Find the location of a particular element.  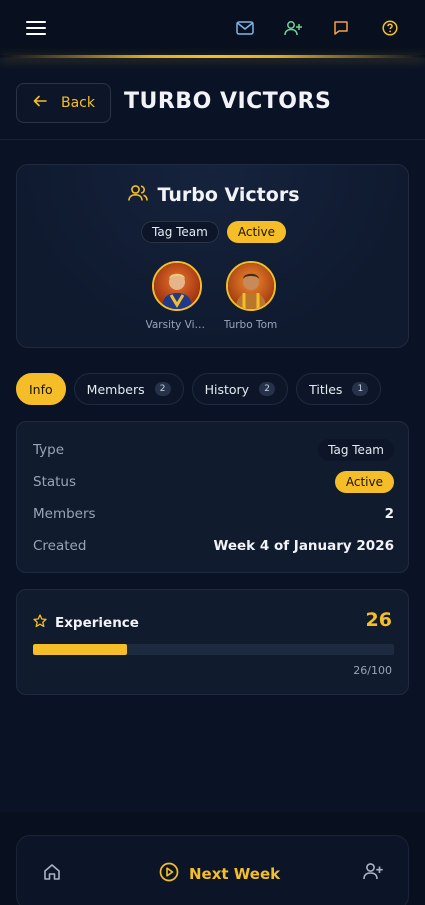

tab-history: History 2 is located at coordinates (240, 389).